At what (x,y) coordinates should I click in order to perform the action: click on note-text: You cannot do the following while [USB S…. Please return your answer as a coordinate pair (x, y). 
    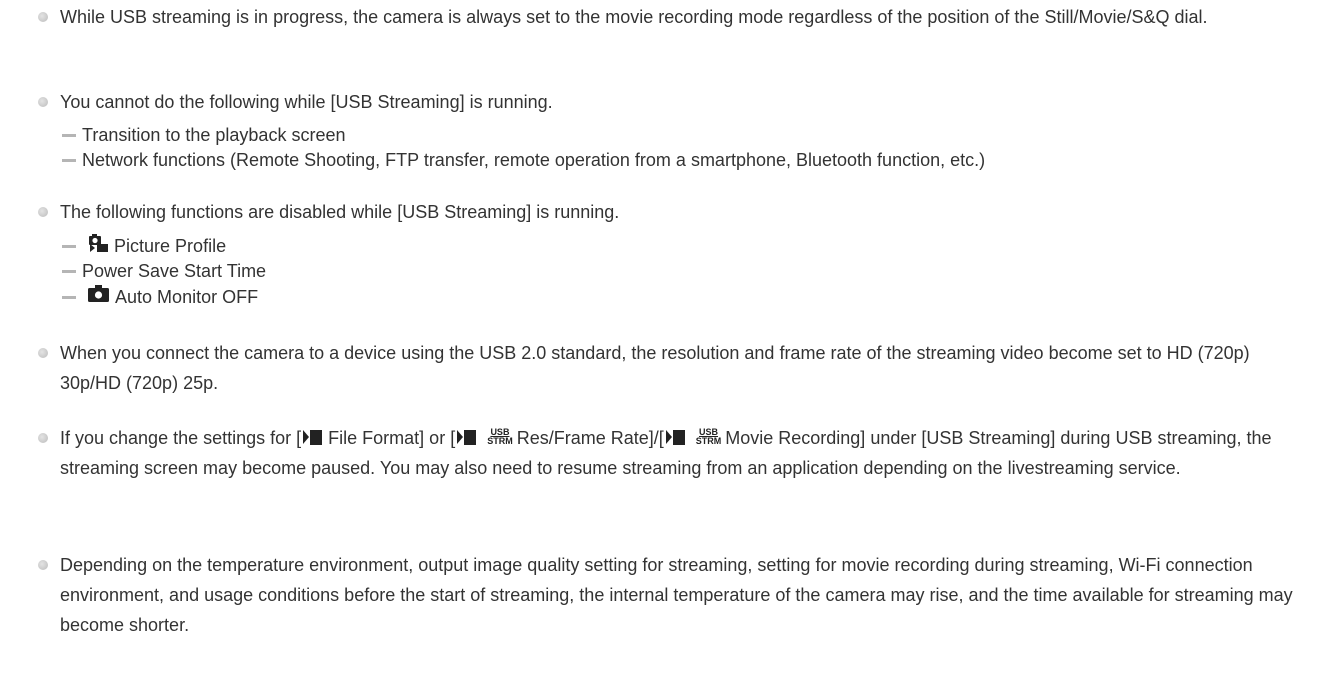
    Looking at the image, I should click on (306, 102).